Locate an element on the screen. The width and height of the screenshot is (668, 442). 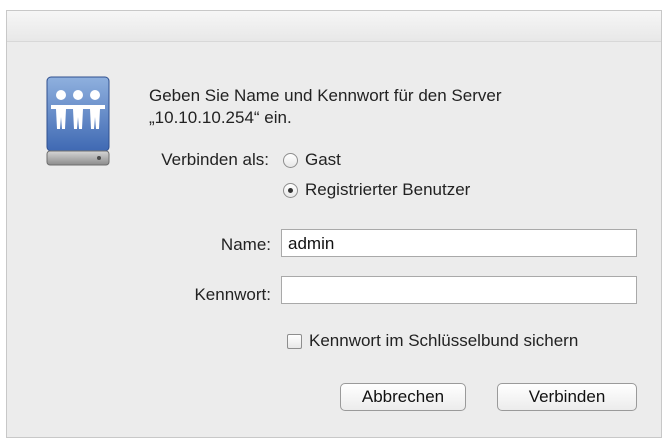
connect-button: Verbinden is located at coordinates (567, 397).